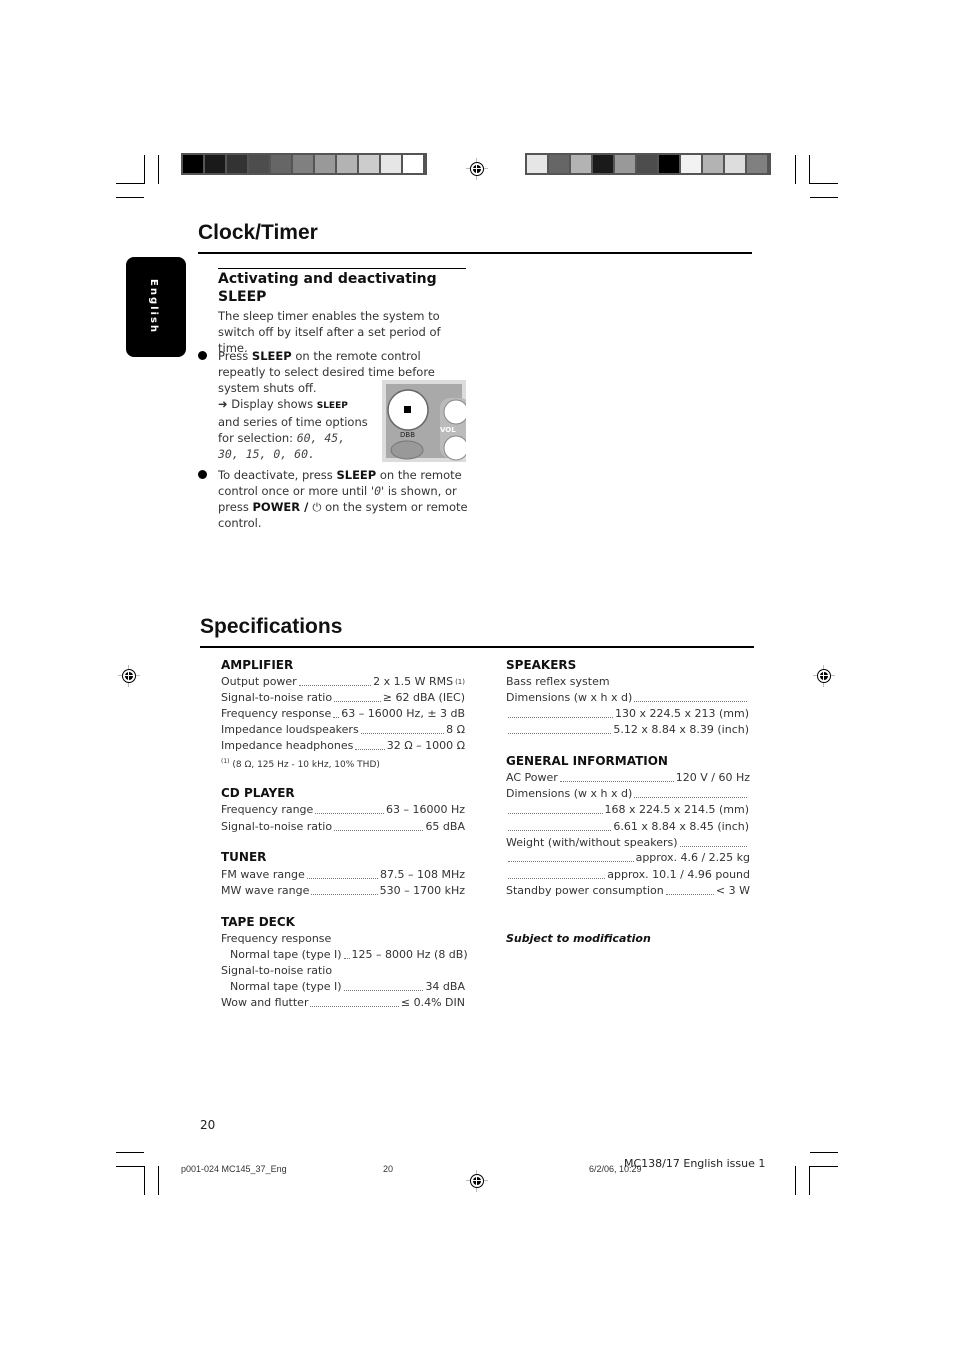 This screenshot has height=1351, width=954. What do you see at coordinates (578, 938) in the screenshot?
I see `subject-to-modification-note: Subject to modification` at bounding box center [578, 938].